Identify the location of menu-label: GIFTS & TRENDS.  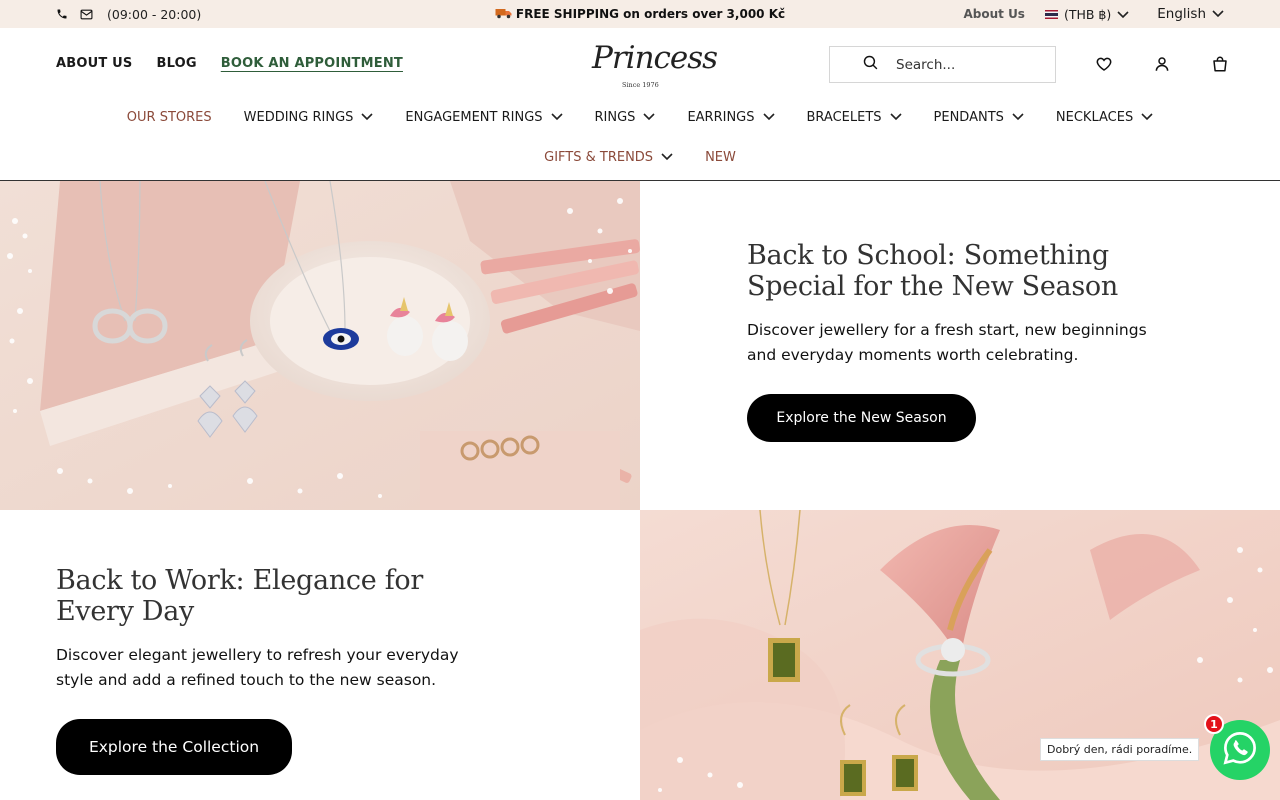
(599, 157).